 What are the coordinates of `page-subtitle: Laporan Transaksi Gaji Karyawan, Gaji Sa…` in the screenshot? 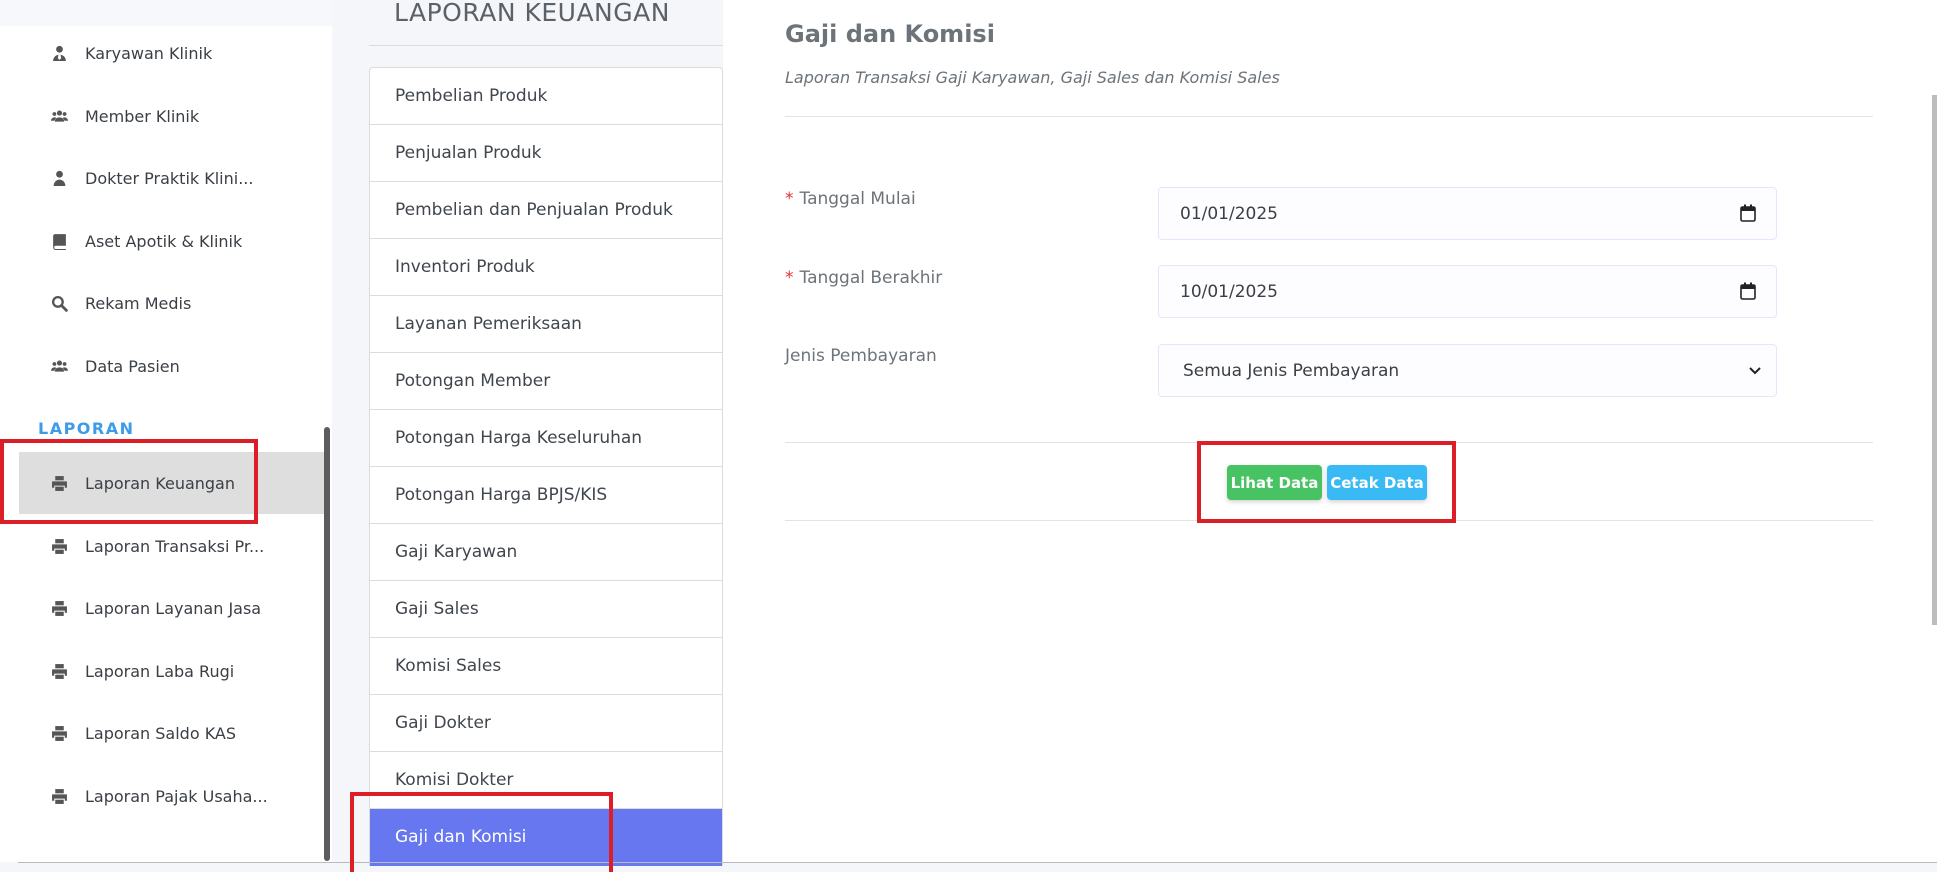 It's located at (1032, 77).